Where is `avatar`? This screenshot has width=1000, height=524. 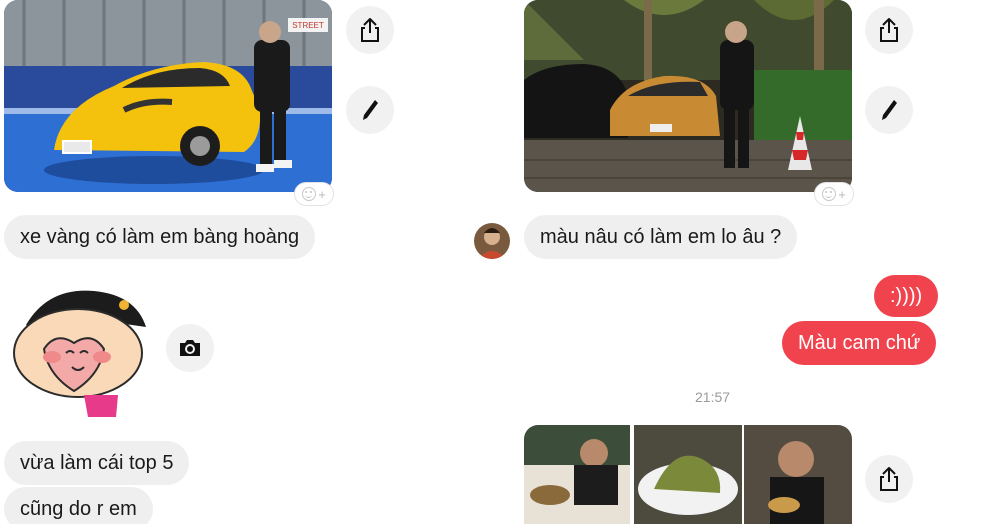
avatar is located at coordinates (492, 241).